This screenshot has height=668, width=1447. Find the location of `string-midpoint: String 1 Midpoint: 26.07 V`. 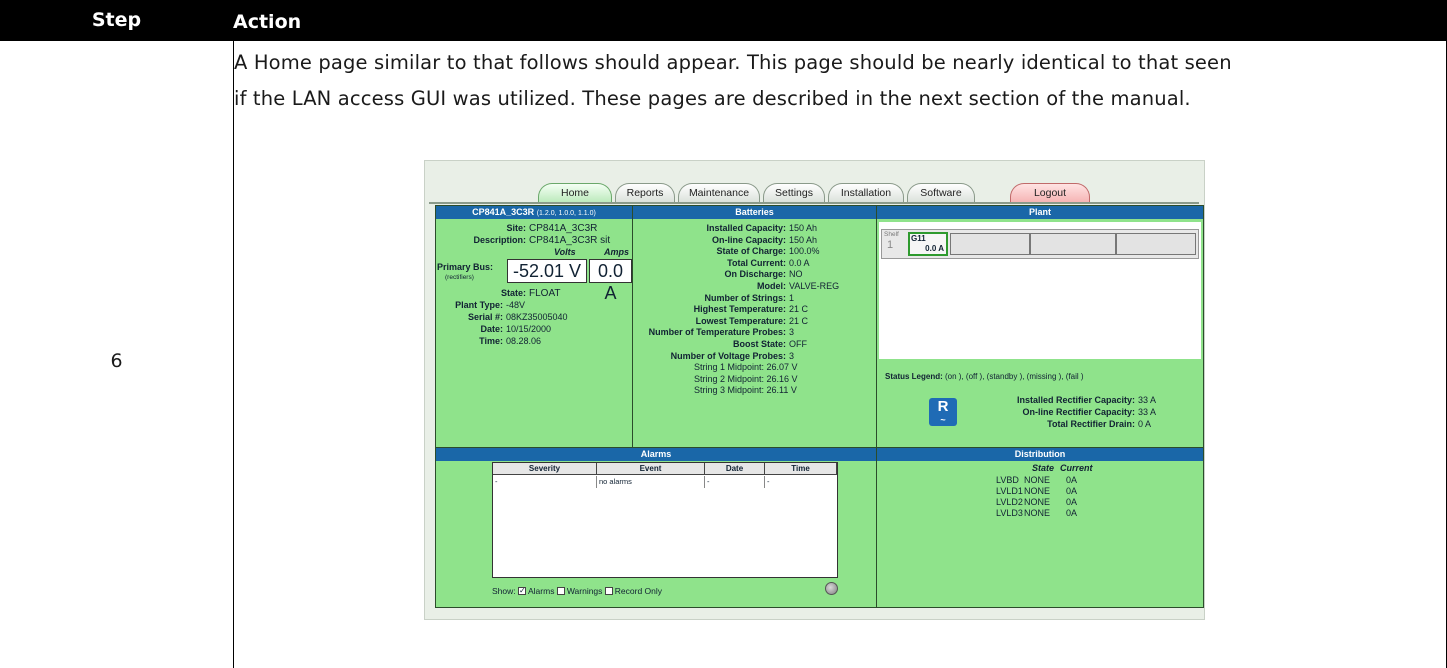

string-midpoint: String 1 Midpoint: 26.07 V is located at coordinates (746, 367).